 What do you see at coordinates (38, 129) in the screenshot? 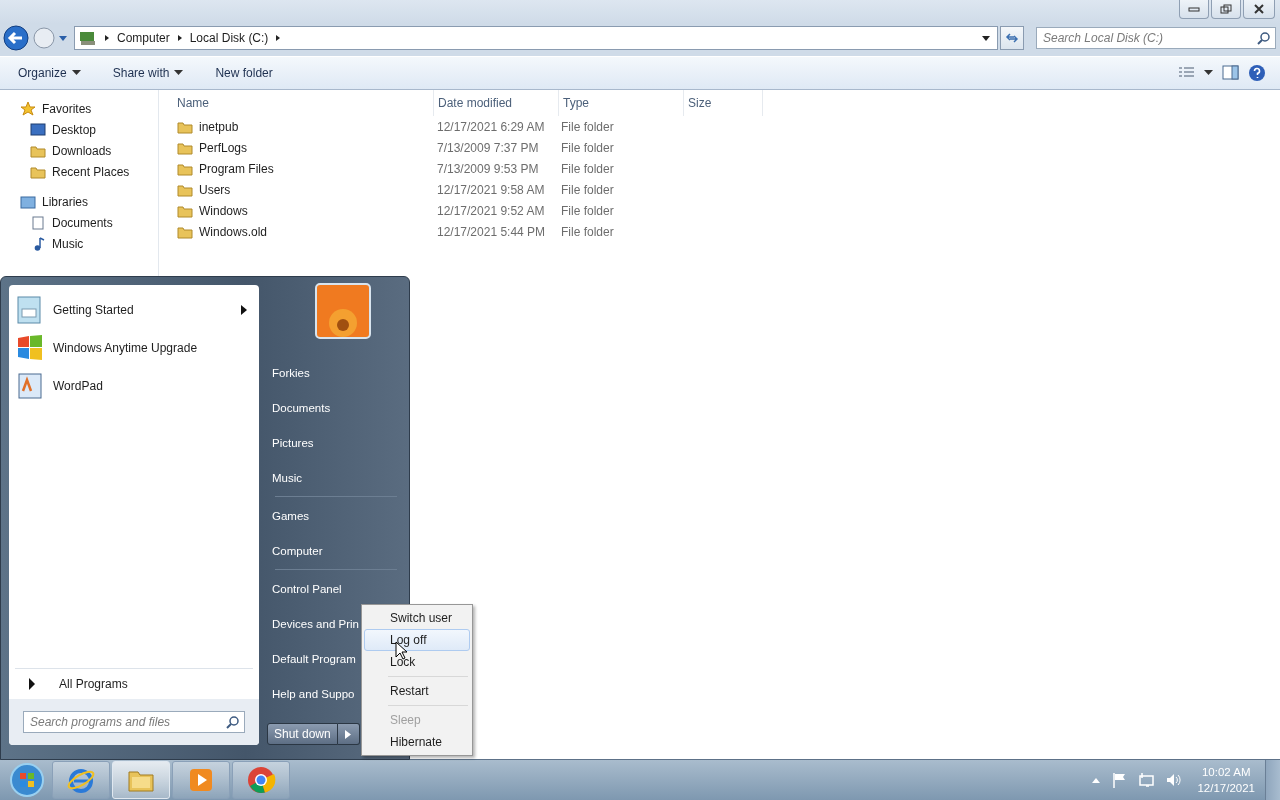
I see `desktop-icon` at bounding box center [38, 129].